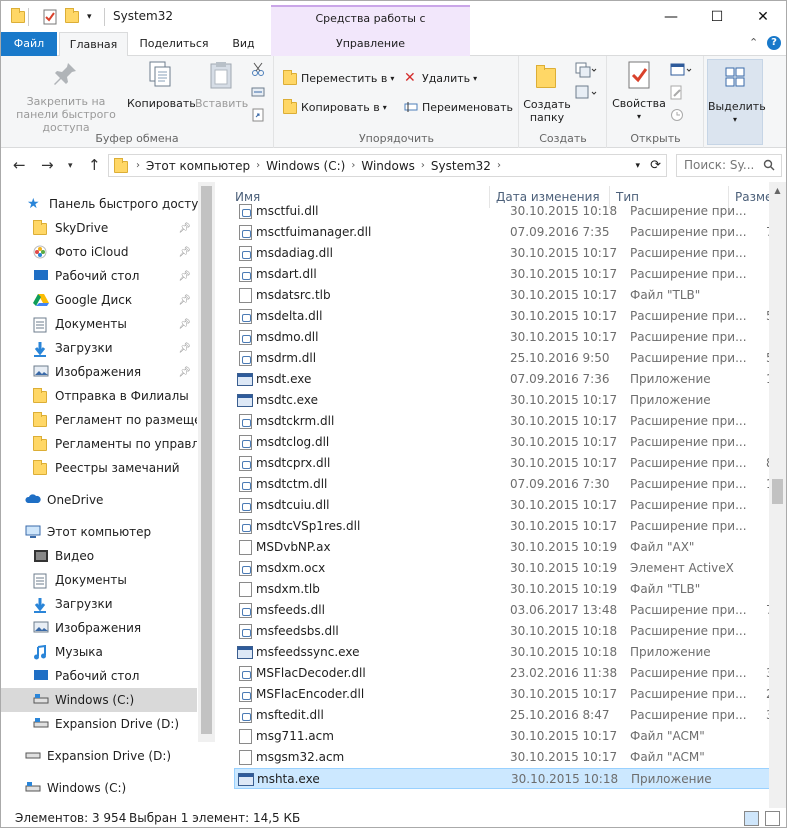 The image size is (787, 828). Describe the element at coordinates (115, 420) in the screenshot. I see `nav-item: Регламент по размещени` at that location.